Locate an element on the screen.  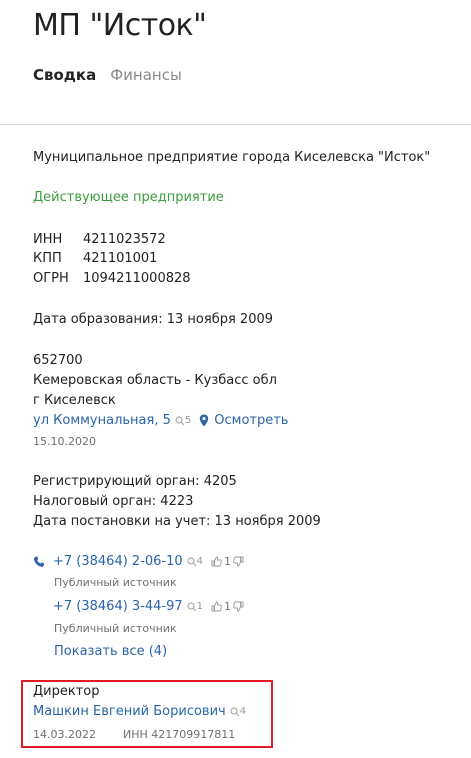
director-count: 4 is located at coordinates (238, 711).